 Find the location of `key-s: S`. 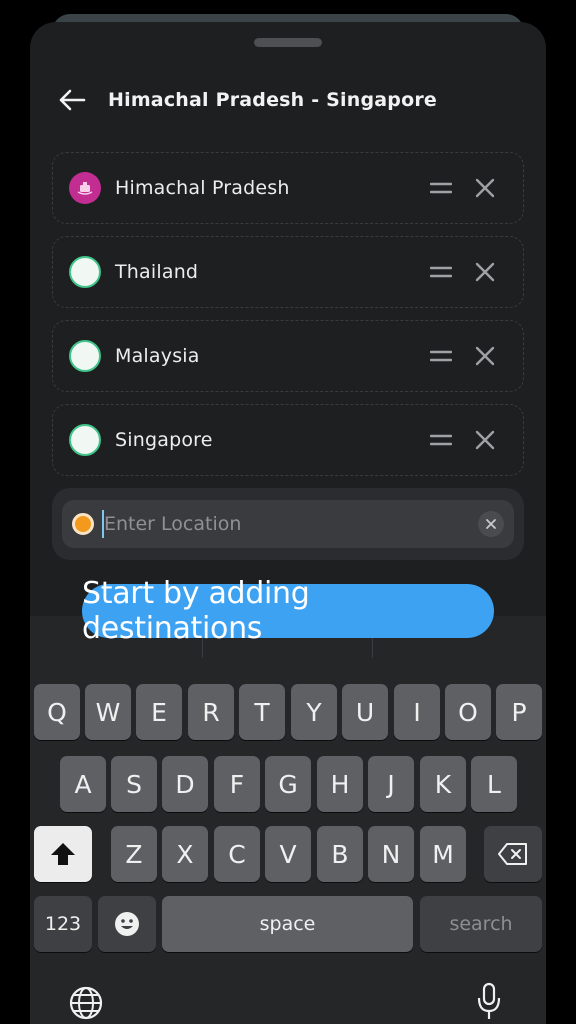

key-s: S is located at coordinates (134, 784).